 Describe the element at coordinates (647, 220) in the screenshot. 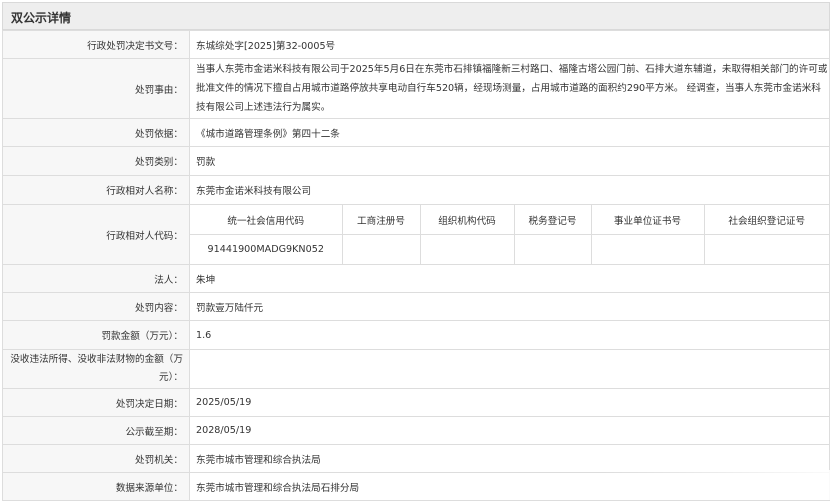

I see `code-header-institution-cert: 事业单位证书号` at that location.